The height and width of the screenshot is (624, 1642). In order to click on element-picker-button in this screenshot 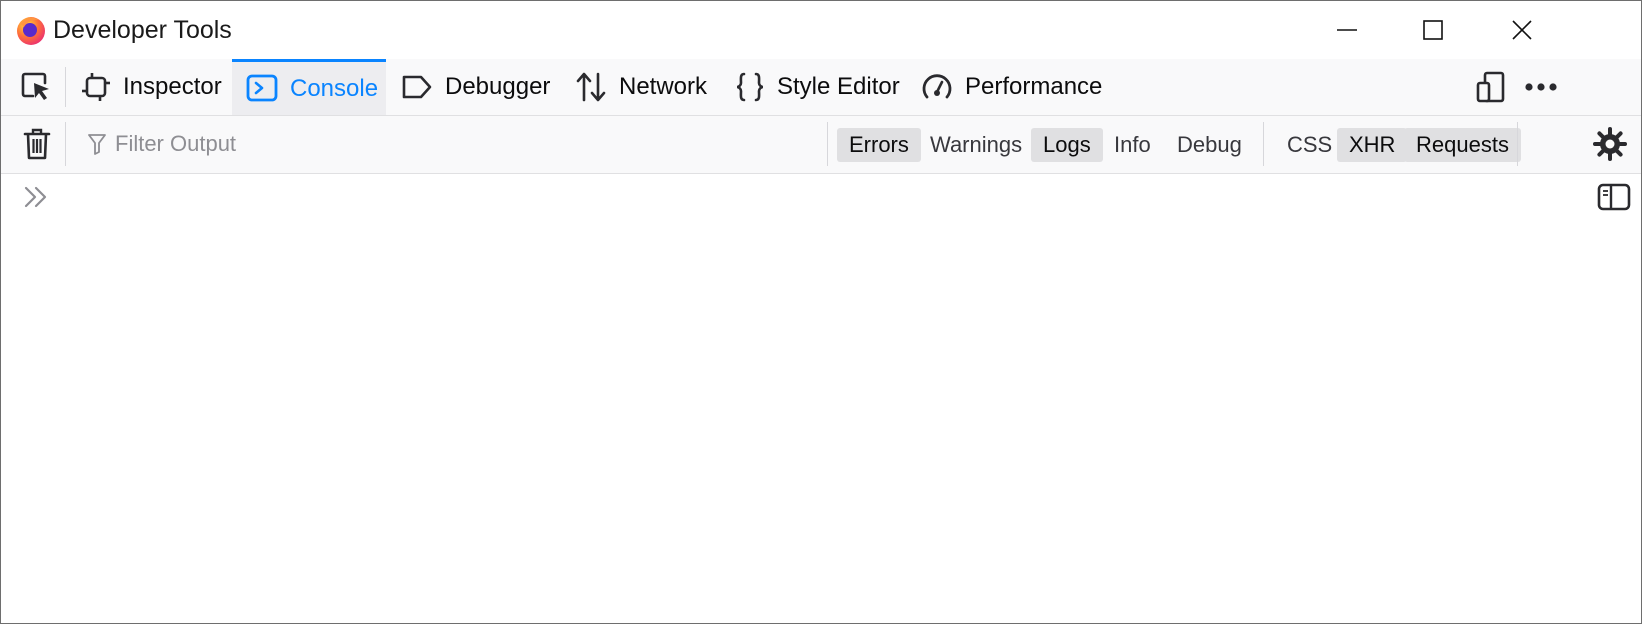, I will do `click(36, 87)`.